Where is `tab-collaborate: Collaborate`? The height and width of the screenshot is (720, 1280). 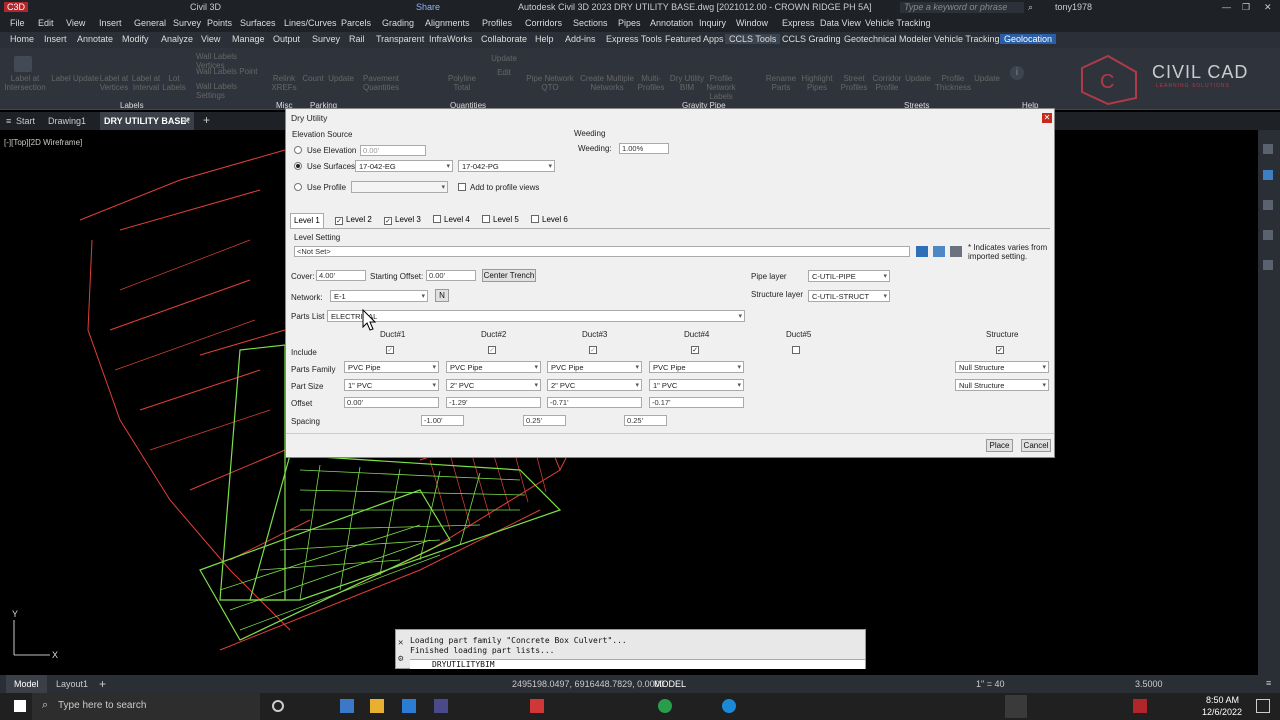
tab-collaborate: Collaborate is located at coordinates (504, 39).